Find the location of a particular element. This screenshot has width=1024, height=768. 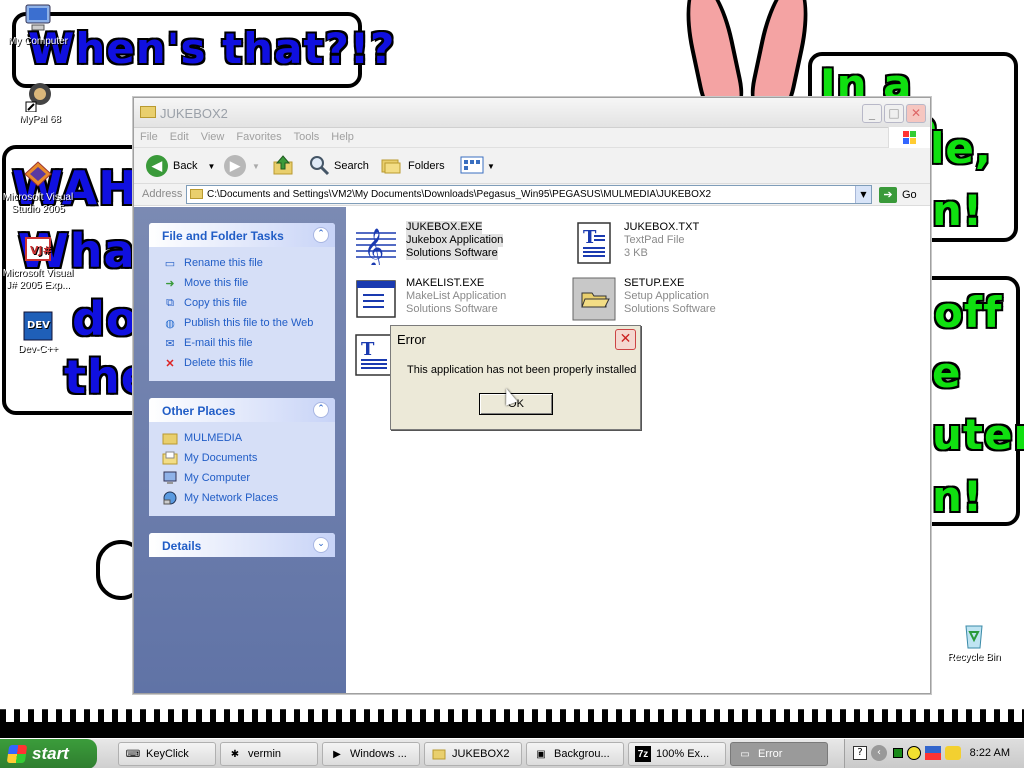

delete-icon: ✕ is located at coordinates (170, 363).